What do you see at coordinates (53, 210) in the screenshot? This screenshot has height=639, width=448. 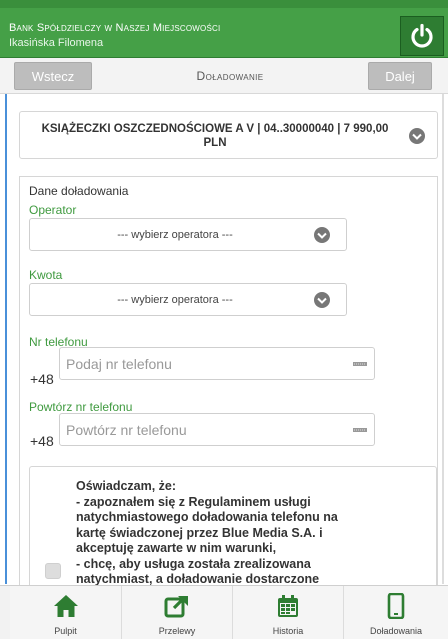 I see `operator-label: Operator` at bounding box center [53, 210].